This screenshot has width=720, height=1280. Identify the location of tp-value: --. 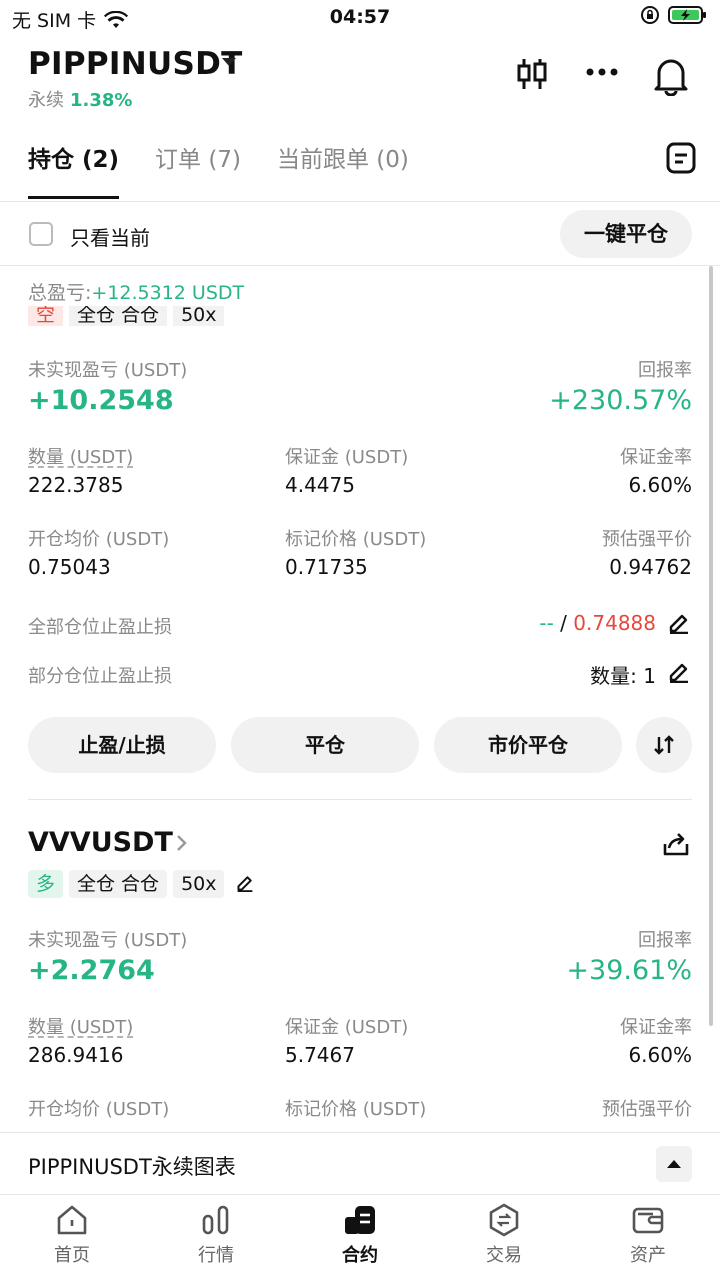
(546, 623).